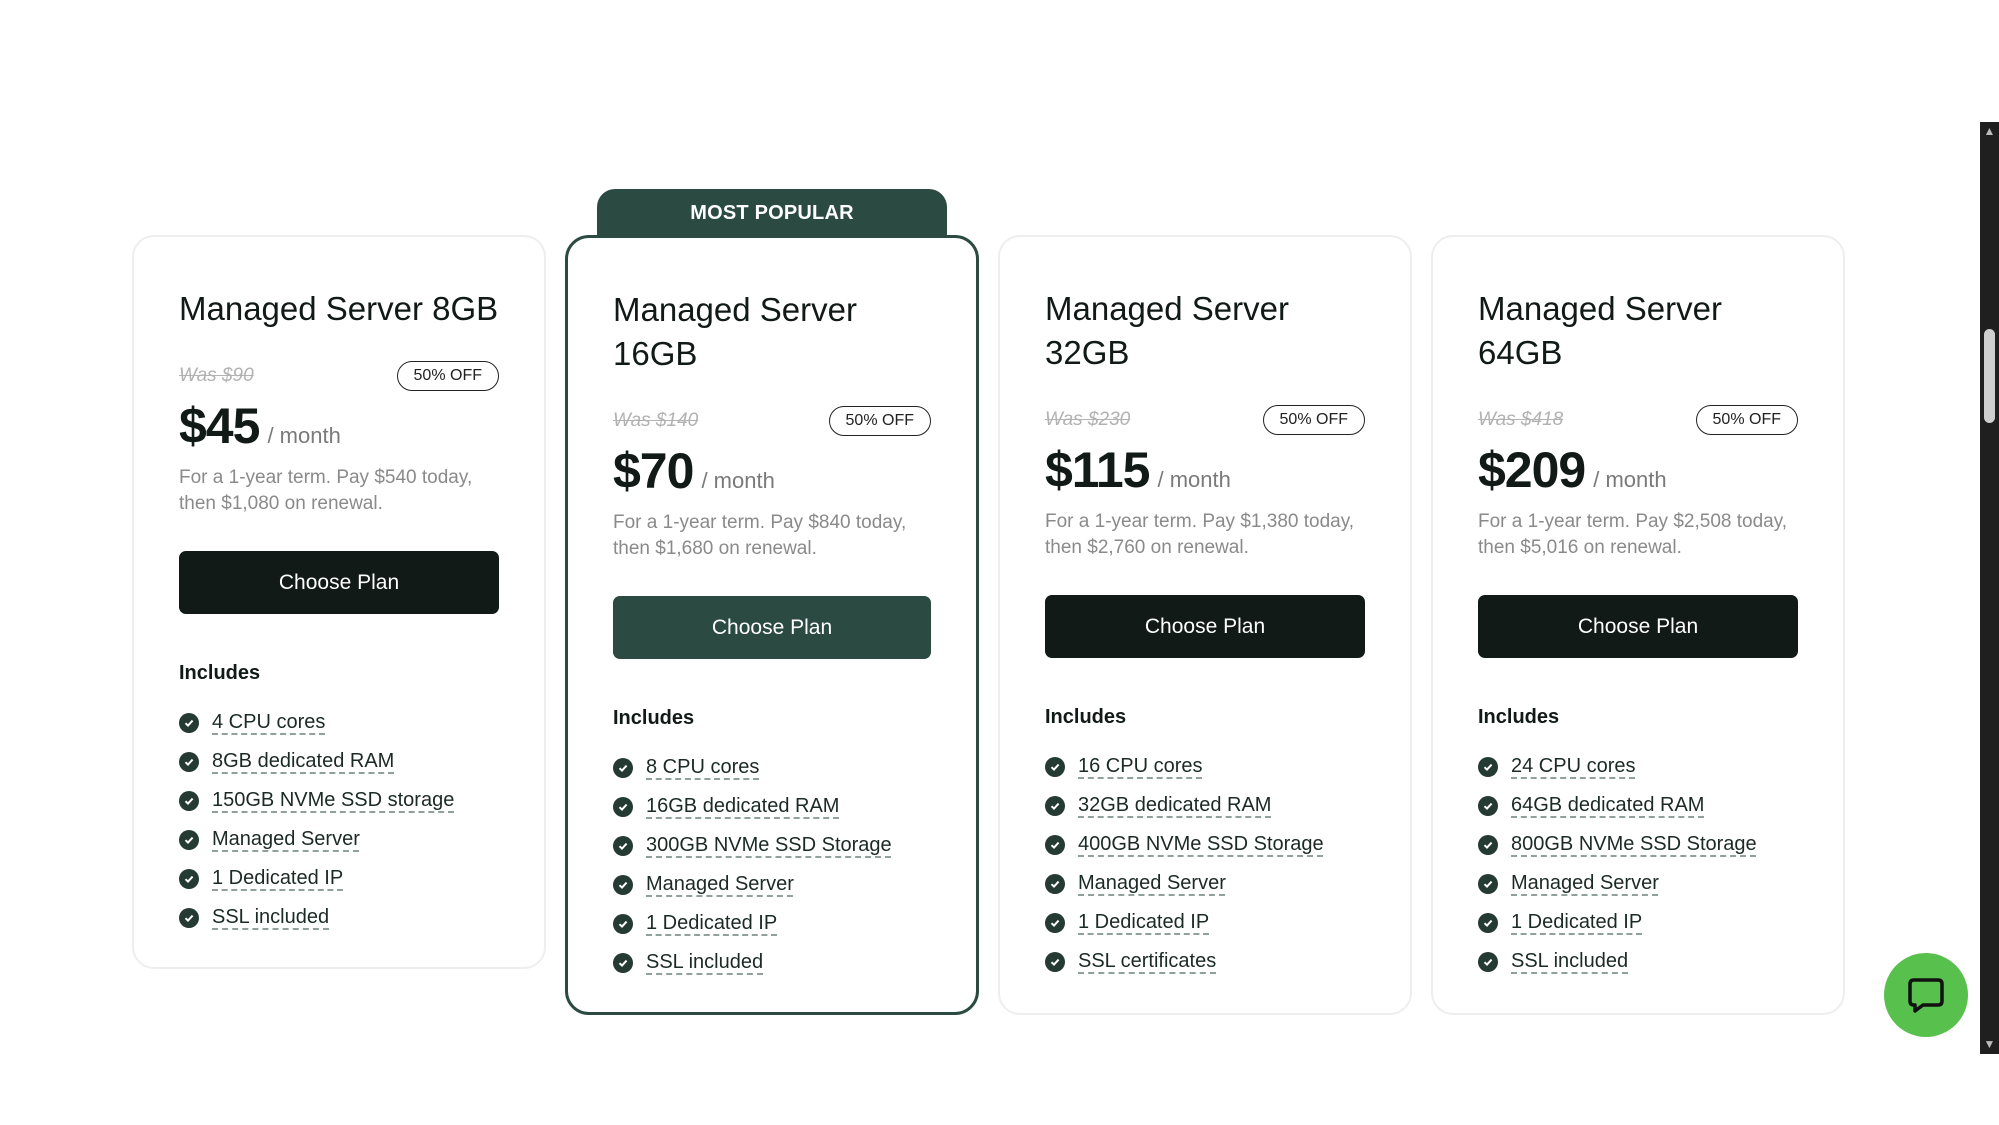 The image size is (1999, 1125). I want to click on feature-item: 4 CPU cores, so click(339, 722).